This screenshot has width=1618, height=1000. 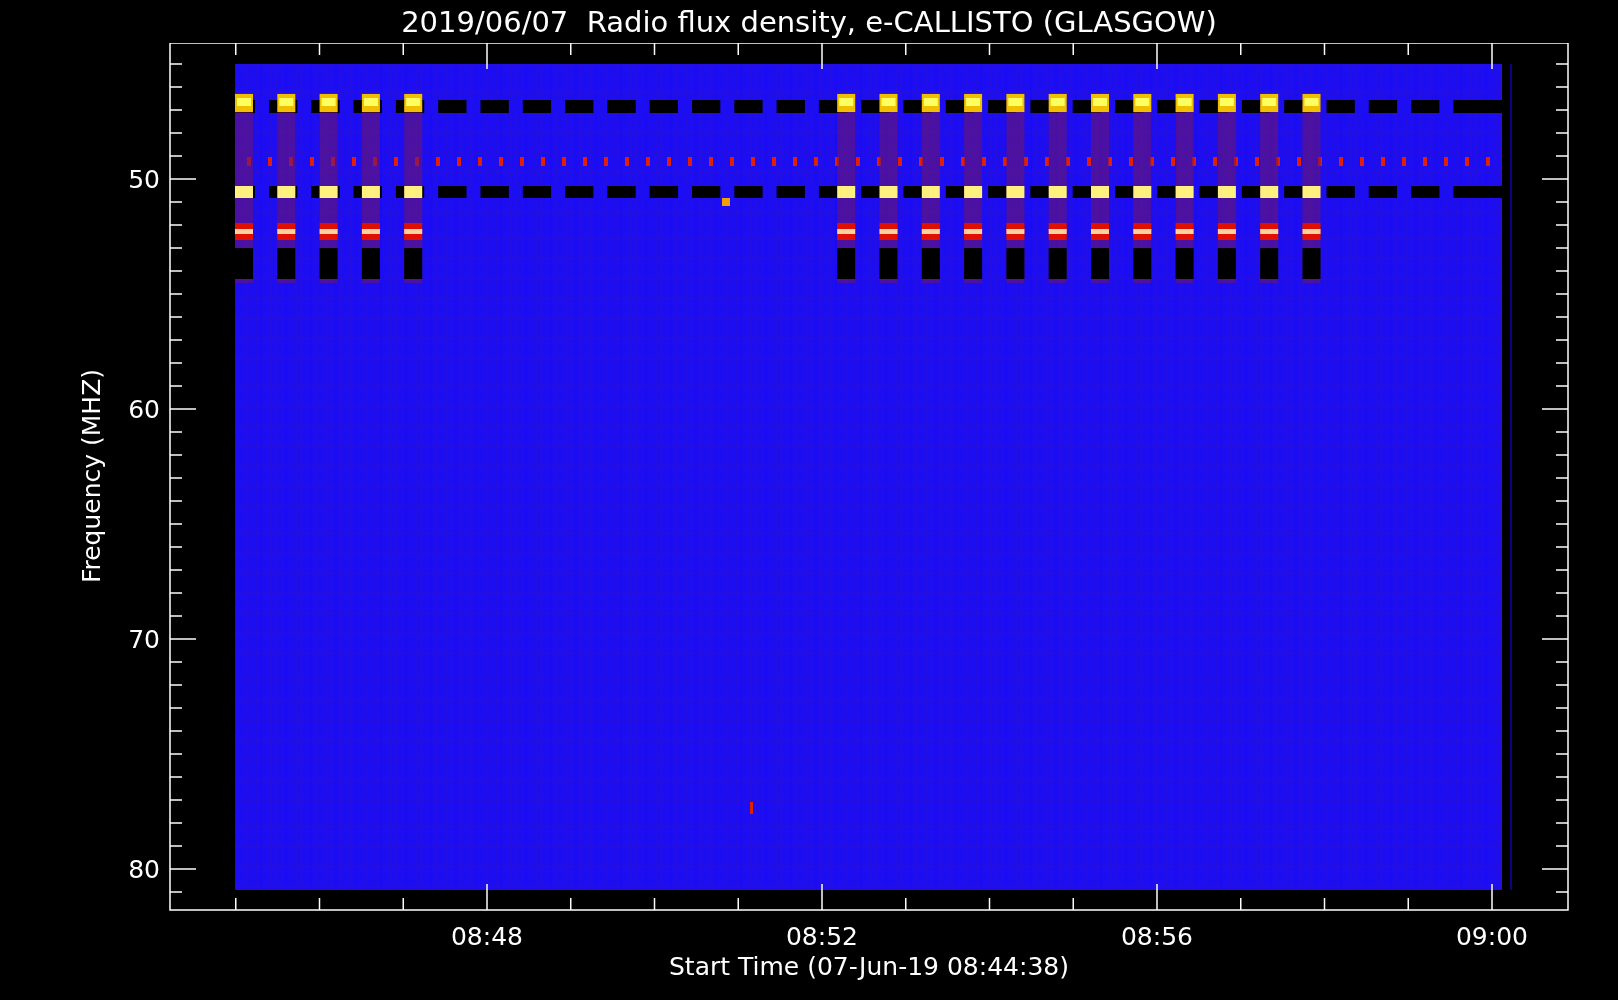 I want to click on y-tick-label: 60, so click(x=144, y=409).